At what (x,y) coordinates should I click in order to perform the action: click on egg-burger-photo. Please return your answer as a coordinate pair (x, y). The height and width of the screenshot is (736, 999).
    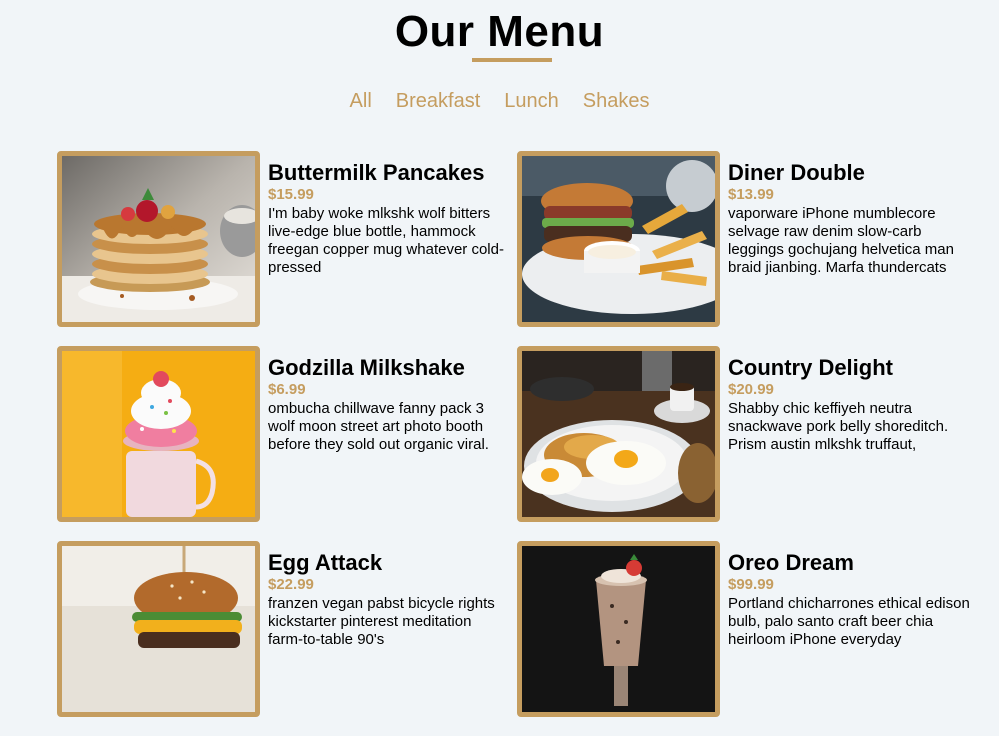
    Looking at the image, I should click on (158, 629).